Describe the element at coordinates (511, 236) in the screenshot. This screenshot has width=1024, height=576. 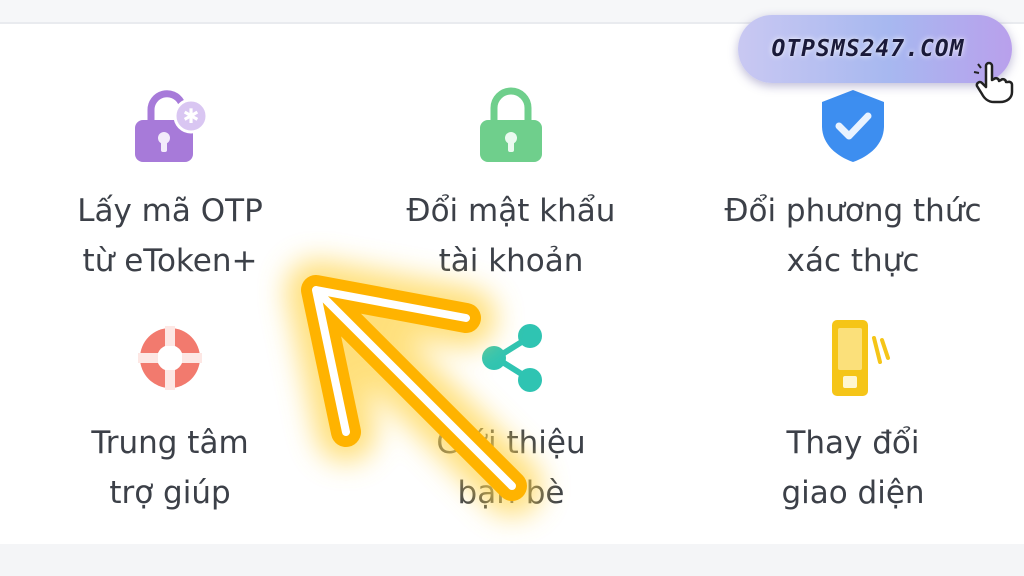
I see `tile-label: Đổi mật khẩu tài khoản` at that location.